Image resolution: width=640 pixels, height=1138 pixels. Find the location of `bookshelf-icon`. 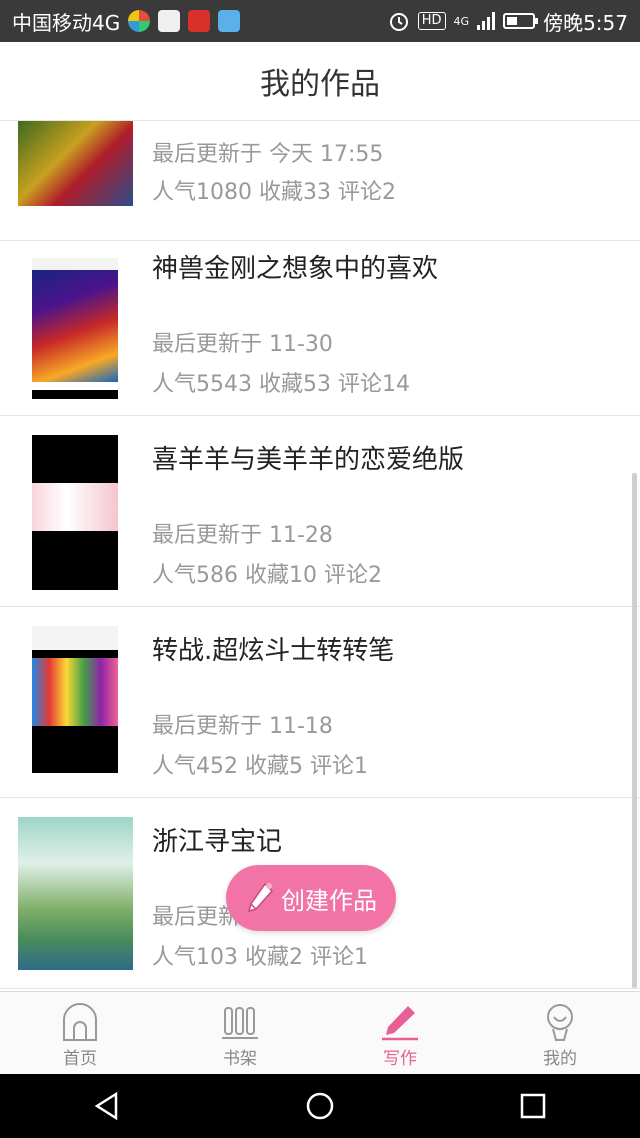

bookshelf-icon is located at coordinates (240, 1022).